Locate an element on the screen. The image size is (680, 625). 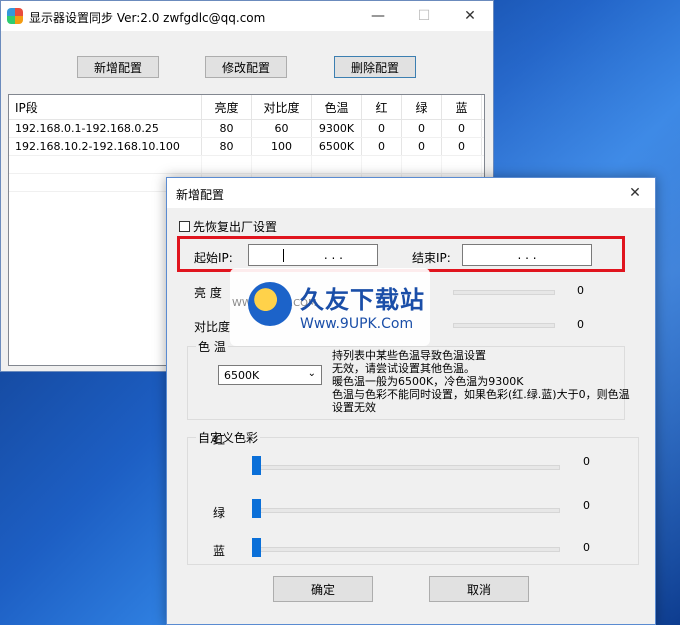
red-slider-thumb is located at coordinates (256, 465).